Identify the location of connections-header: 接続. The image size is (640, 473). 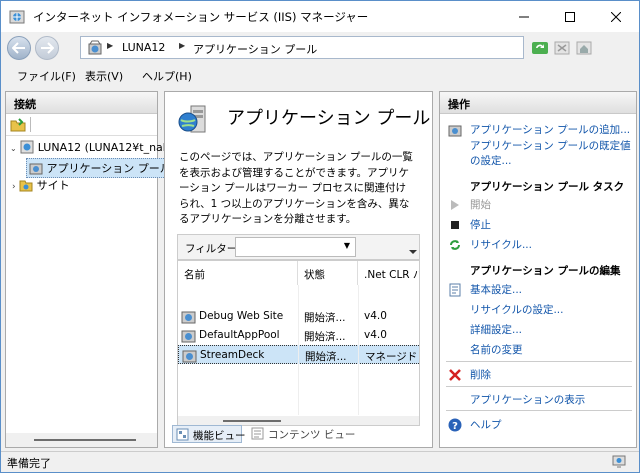
(81, 103).